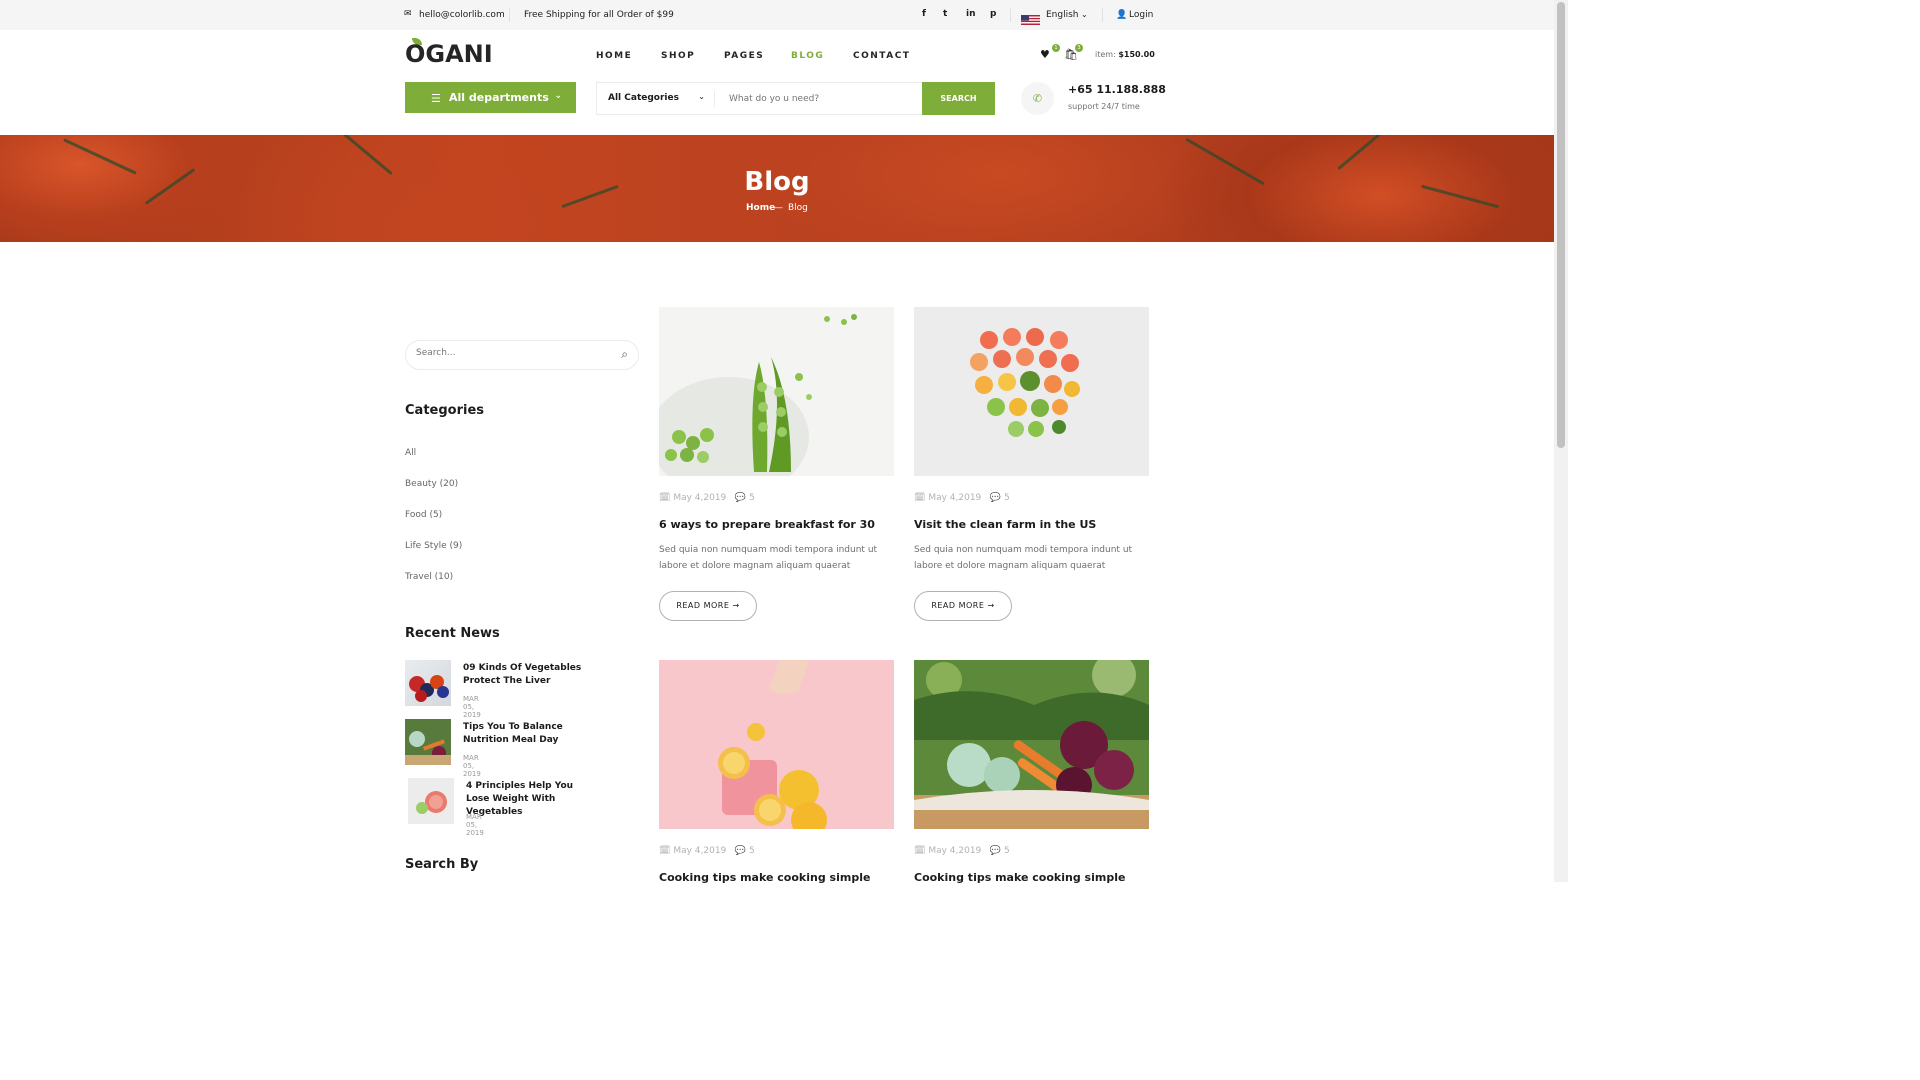  What do you see at coordinates (442, 864) in the screenshot?
I see `search-by-heading: Search By` at bounding box center [442, 864].